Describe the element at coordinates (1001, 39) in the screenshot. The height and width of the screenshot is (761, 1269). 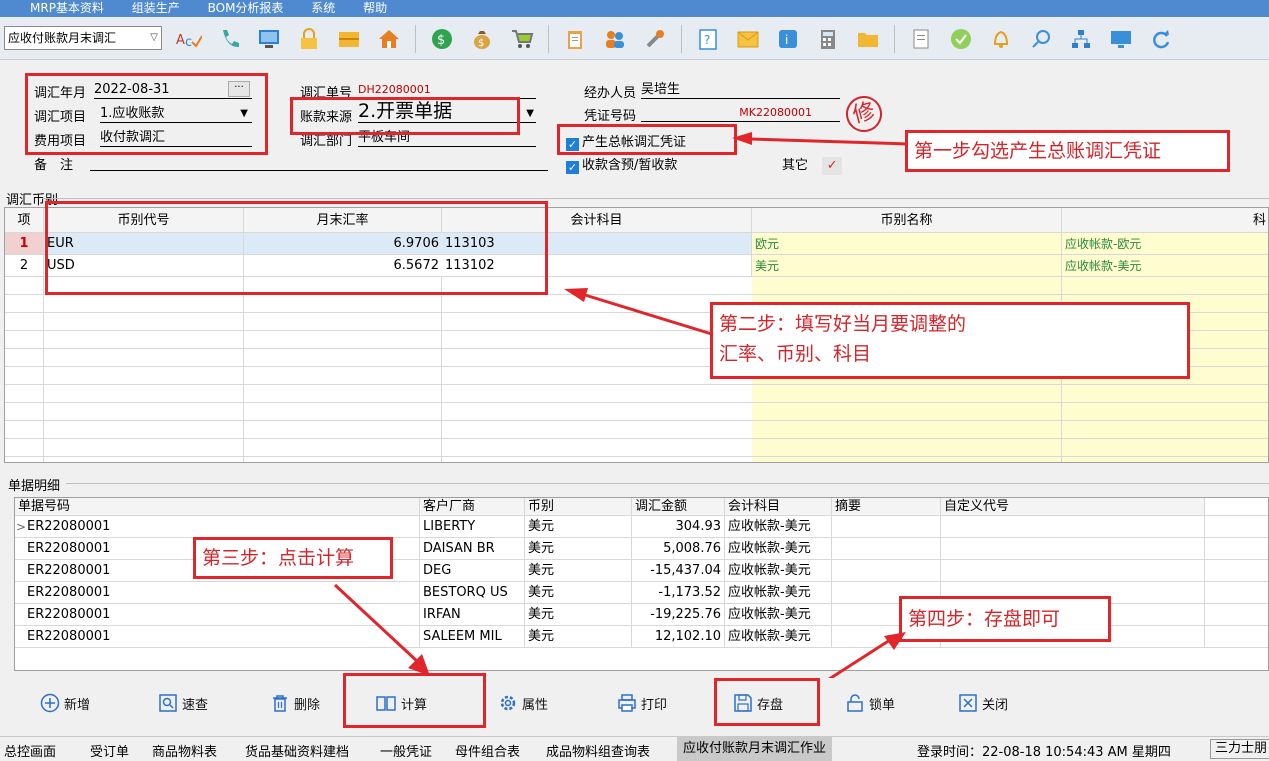
I see `bell-icon` at that location.